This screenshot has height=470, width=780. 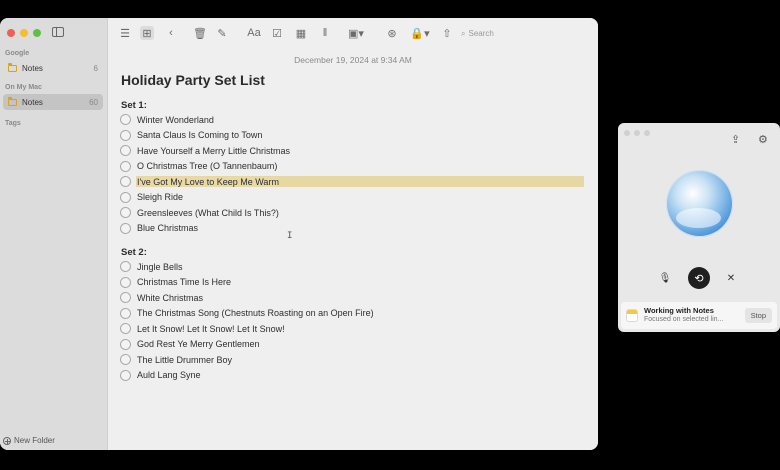 What do you see at coordinates (134, 252) in the screenshot?
I see `set-2-heading: Set 2:` at bounding box center [134, 252].